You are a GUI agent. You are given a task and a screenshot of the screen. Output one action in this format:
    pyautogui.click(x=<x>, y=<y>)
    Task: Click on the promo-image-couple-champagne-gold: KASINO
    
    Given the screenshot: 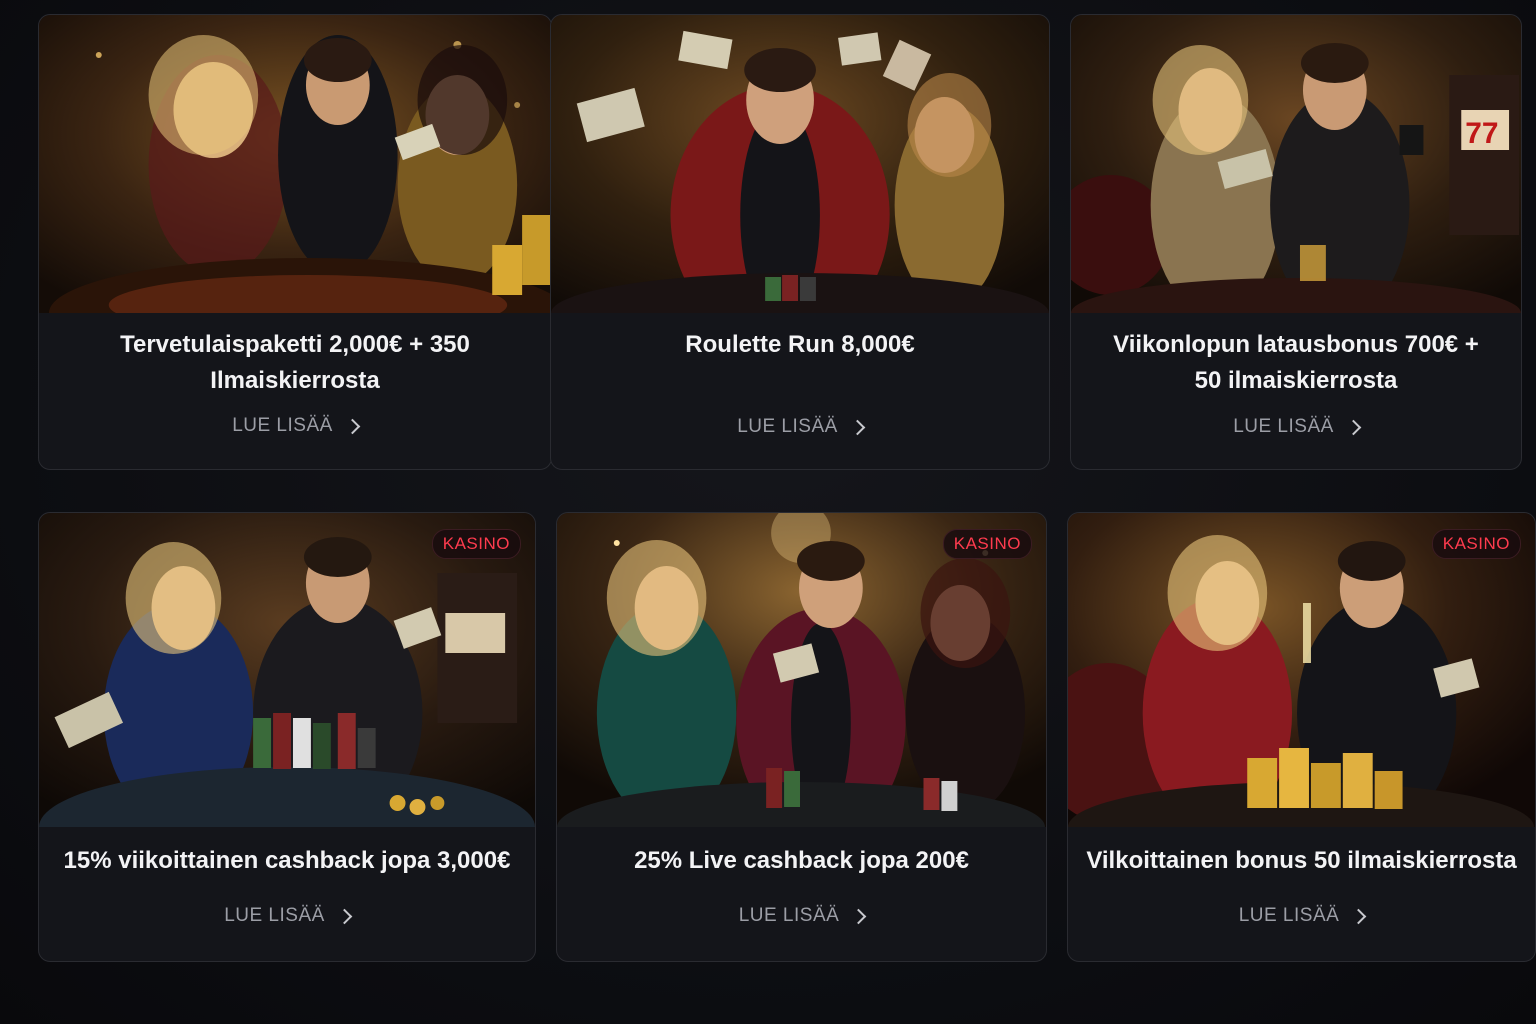 What is the action you would take?
    pyautogui.click(x=1301, y=670)
    